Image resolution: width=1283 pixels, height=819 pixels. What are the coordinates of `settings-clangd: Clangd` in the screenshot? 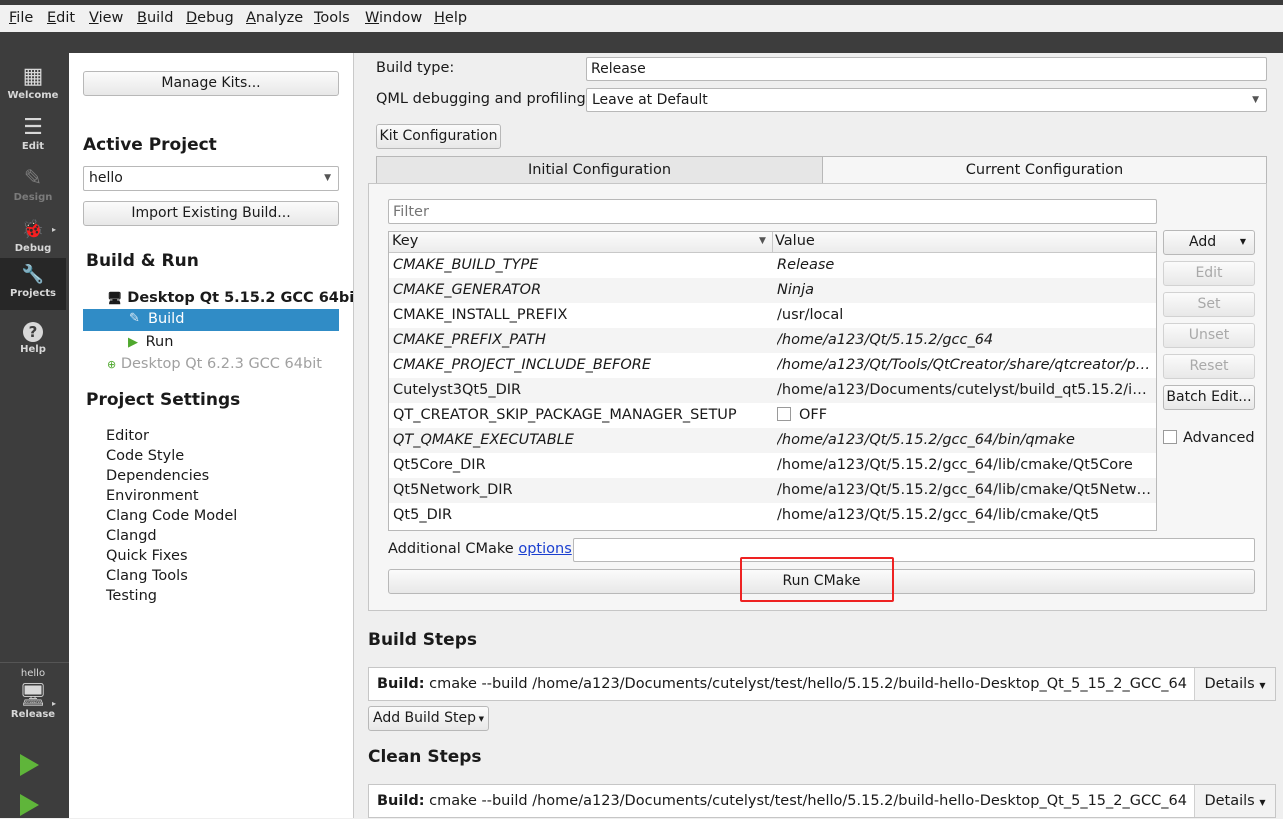 It's located at (131, 536).